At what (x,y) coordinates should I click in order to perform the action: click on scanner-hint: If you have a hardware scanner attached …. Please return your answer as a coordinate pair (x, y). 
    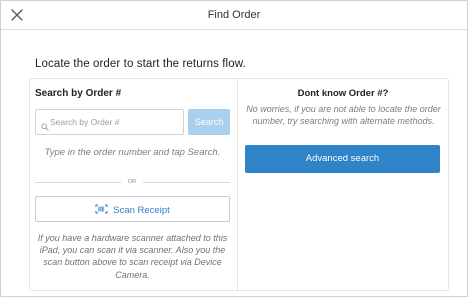
    Looking at the image, I should click on (132, 256).